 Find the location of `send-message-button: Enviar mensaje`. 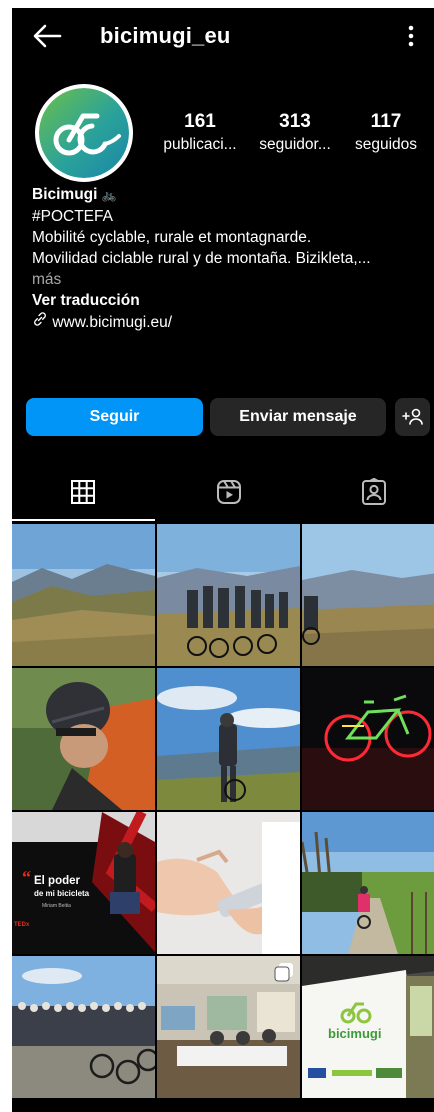

send-message-button: Enviar mensaje is located at coordinates (298, 417).